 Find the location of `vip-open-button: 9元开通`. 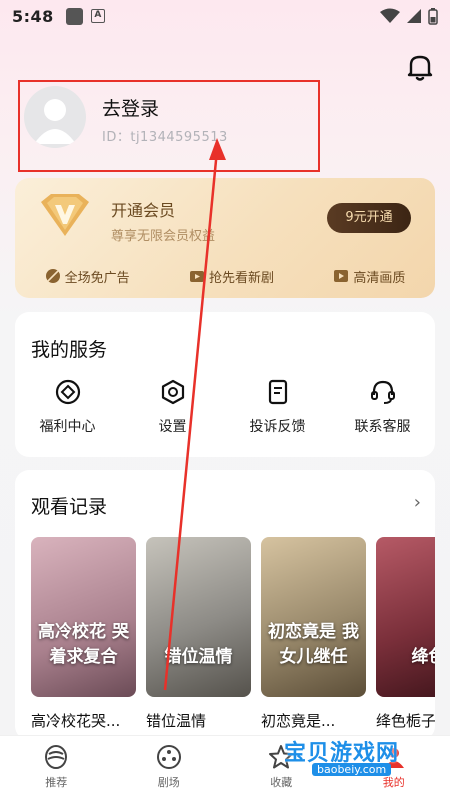

vip-open-button: 9元开通 is located at coordinates (369, 218).